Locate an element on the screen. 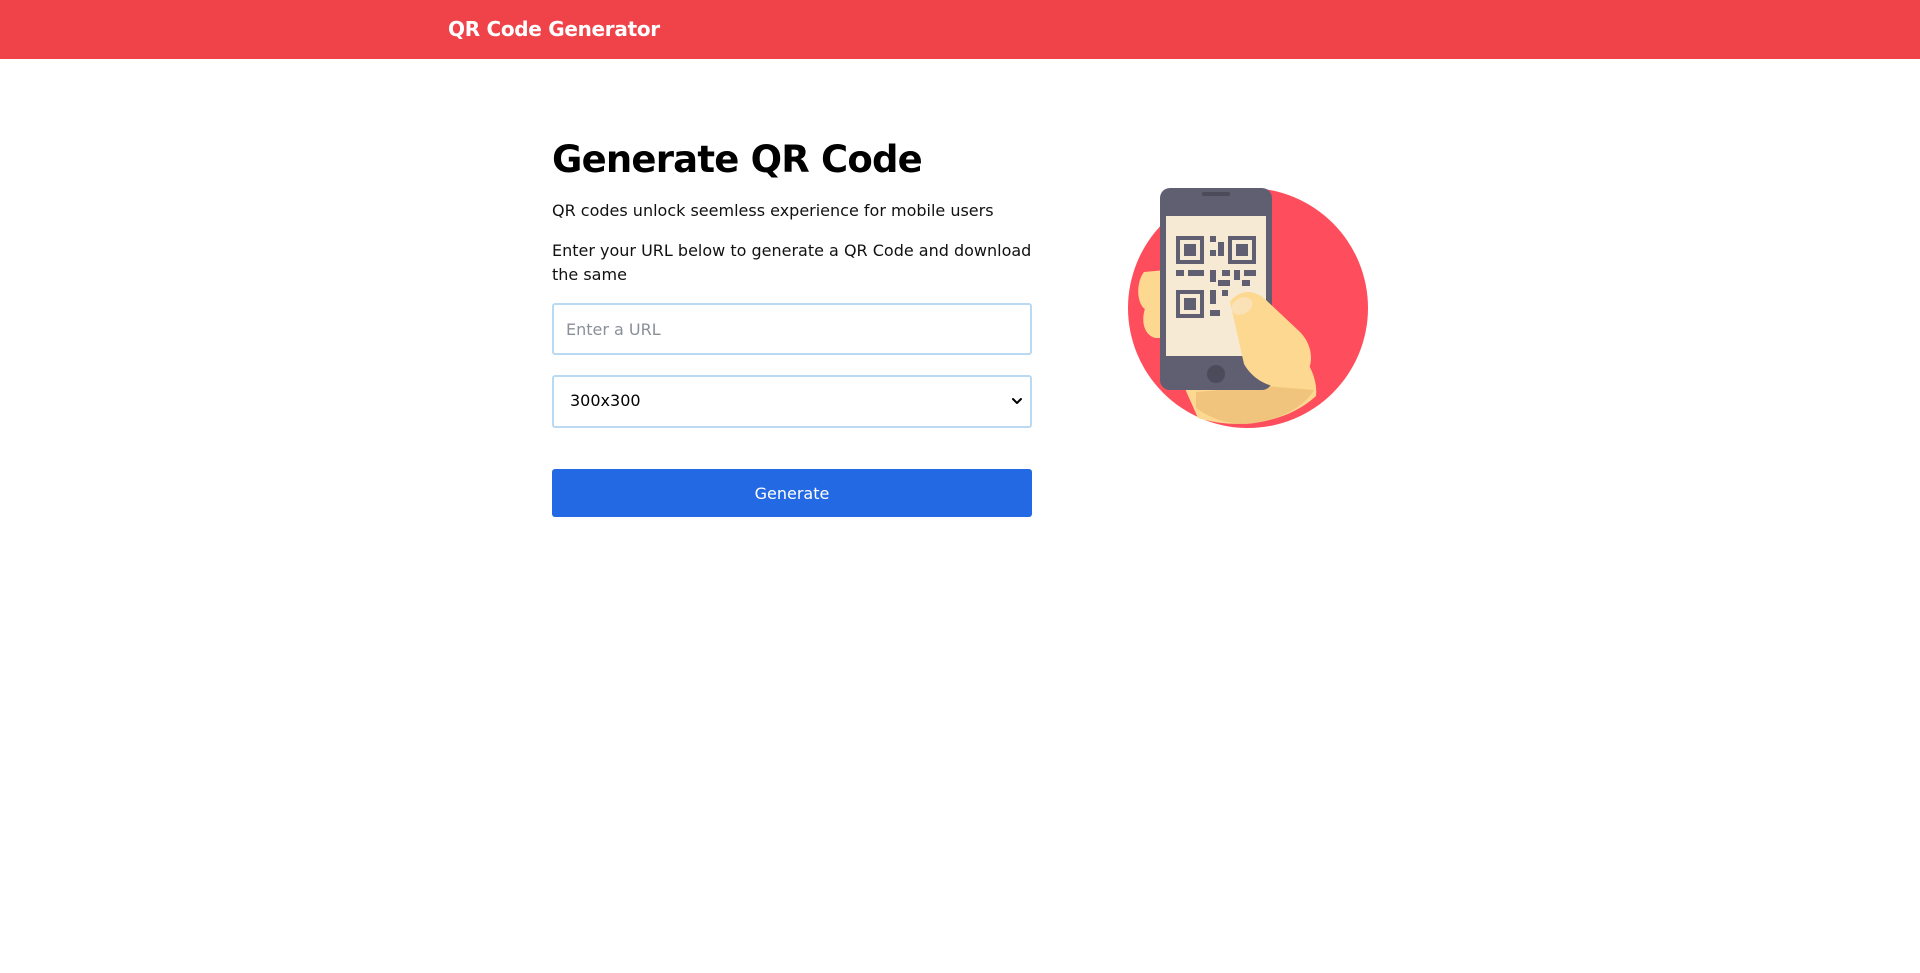 This screenshot has height=973, width=1920. app-brand-title: QR Code Generator is located at coordinates (554, 29).